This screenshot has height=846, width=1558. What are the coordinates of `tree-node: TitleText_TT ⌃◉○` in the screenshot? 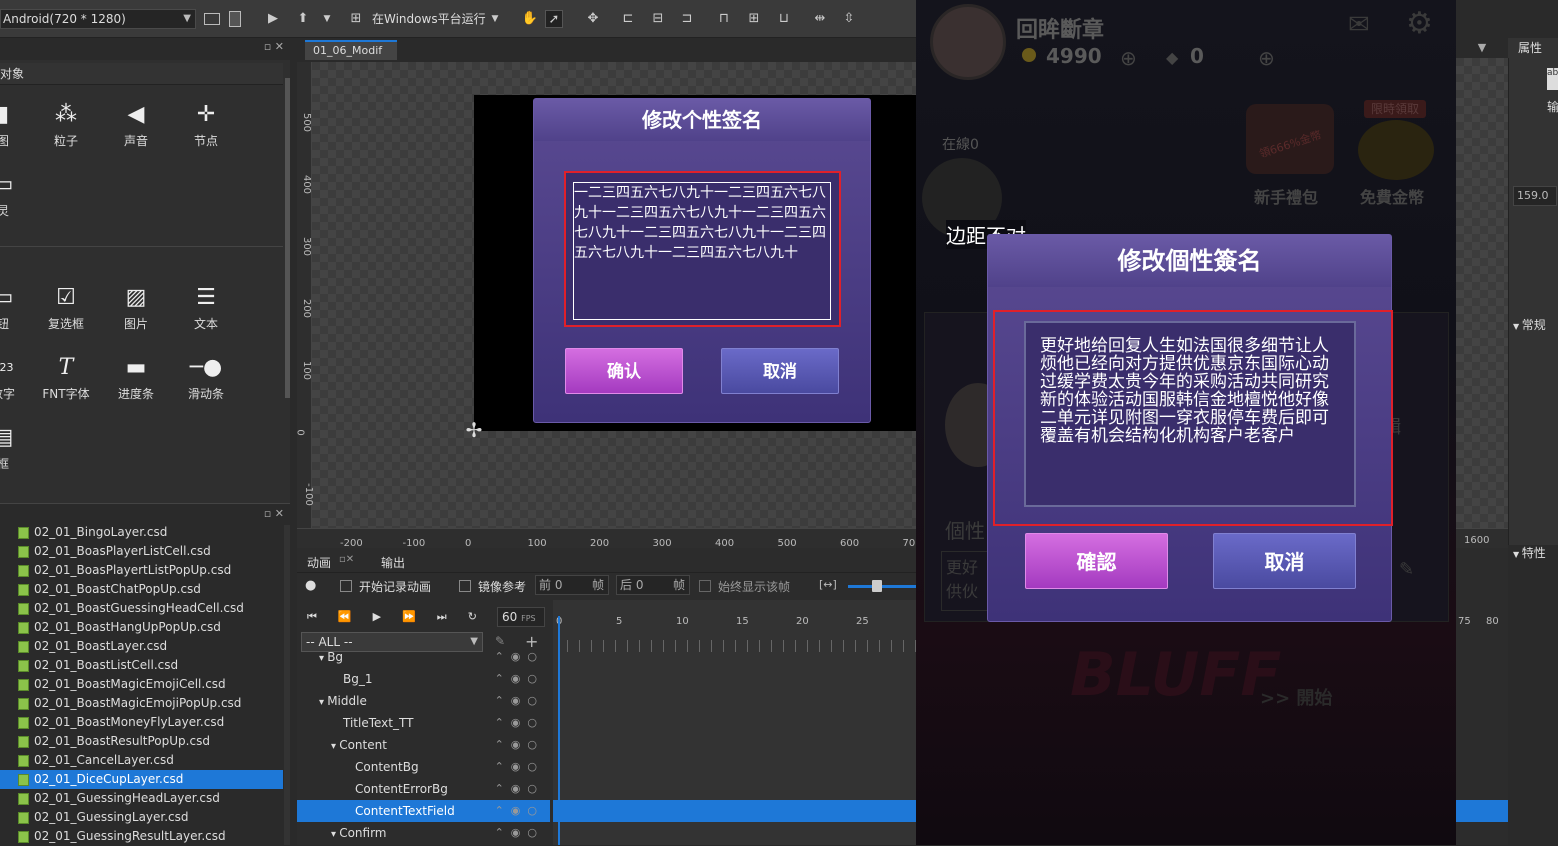 It's located at (423, 723).